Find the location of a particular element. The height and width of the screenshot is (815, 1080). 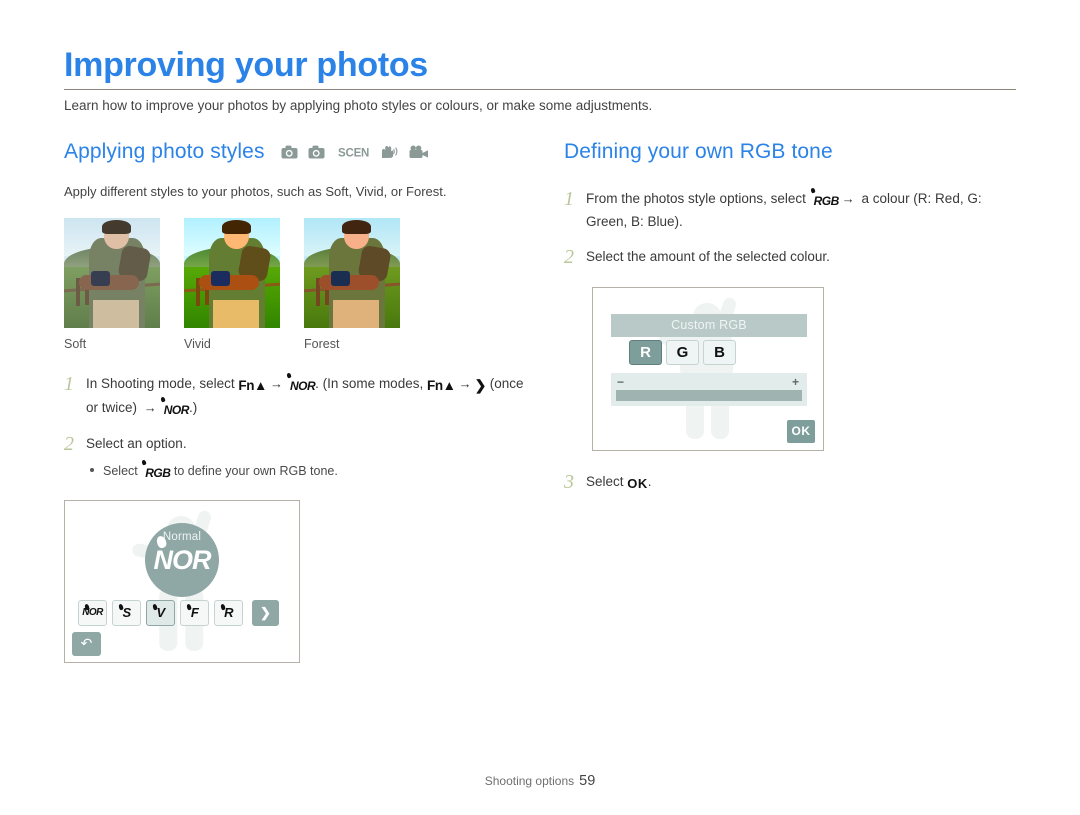

sample-label: Forest is located at coordinates (322, 344).